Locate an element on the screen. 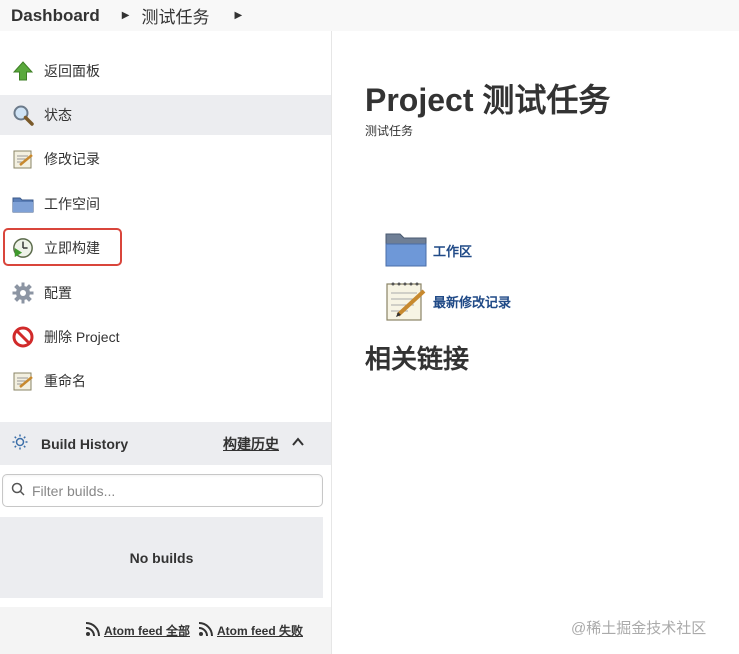  workspace-link: 工作区 is located at coordinates (427, 250).